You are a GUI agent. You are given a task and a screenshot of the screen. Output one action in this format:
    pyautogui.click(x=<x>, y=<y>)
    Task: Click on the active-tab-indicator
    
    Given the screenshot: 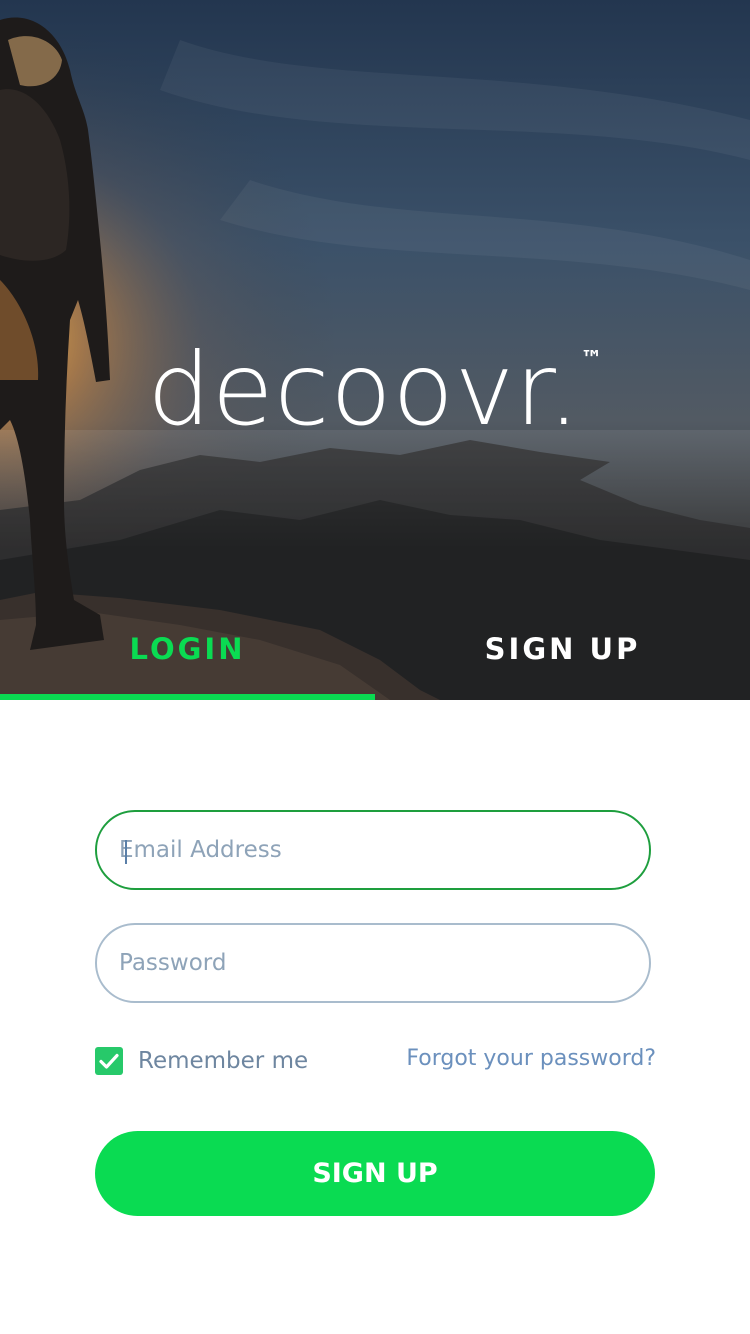 What is the action you would take?
    pyautogui.click(x=187, y=697)
    